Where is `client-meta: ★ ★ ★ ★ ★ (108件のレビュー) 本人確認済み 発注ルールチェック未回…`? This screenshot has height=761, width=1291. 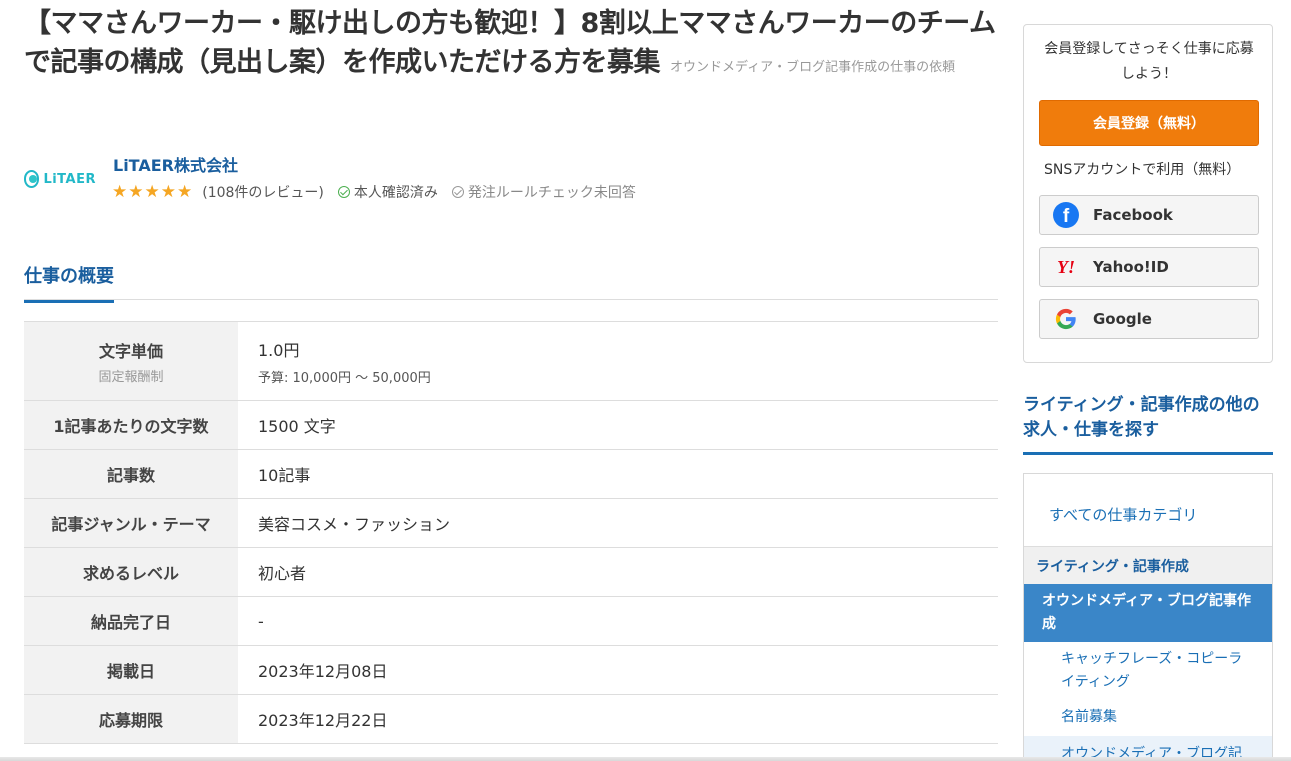 client-meta: ★ ★ ★ ★ ★ (108件のレビュー) 本人確認済み 発注ルールチェック未回… is located at coordinates (374, 192).